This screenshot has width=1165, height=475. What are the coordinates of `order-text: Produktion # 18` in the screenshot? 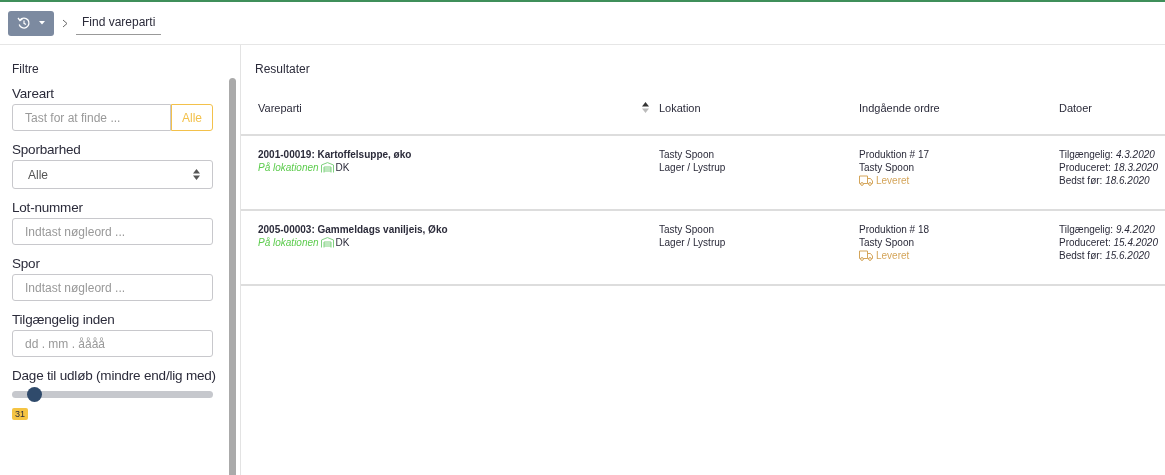 It's located at (895, 229).